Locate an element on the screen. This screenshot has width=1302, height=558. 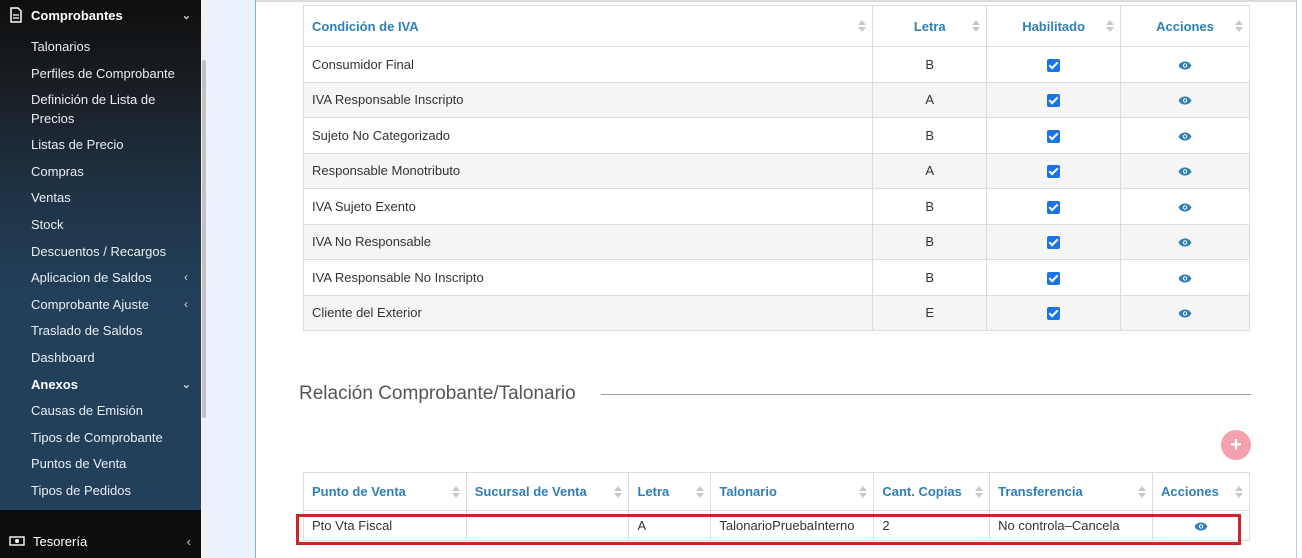
cell-condicion: IVA No Responsable is located at coordinates (588, 241).